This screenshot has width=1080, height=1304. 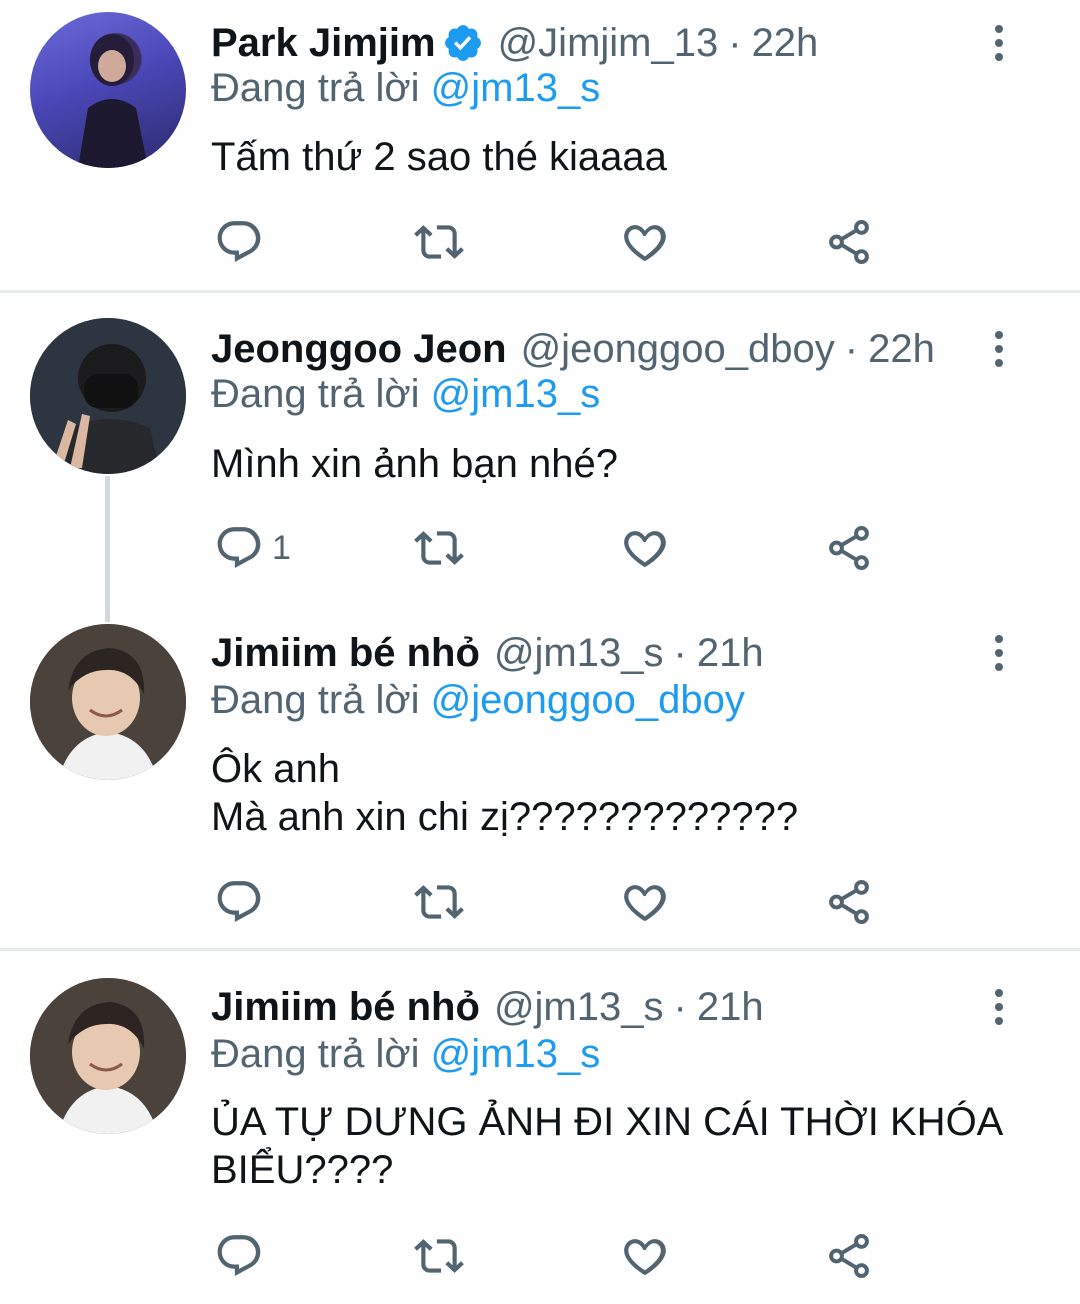 What do you see at coordinates (505, 817) in the screenshot?
I see `tweet-text-line: Mà anh xin chi zị?????????????` at bounding box center [505, 817].